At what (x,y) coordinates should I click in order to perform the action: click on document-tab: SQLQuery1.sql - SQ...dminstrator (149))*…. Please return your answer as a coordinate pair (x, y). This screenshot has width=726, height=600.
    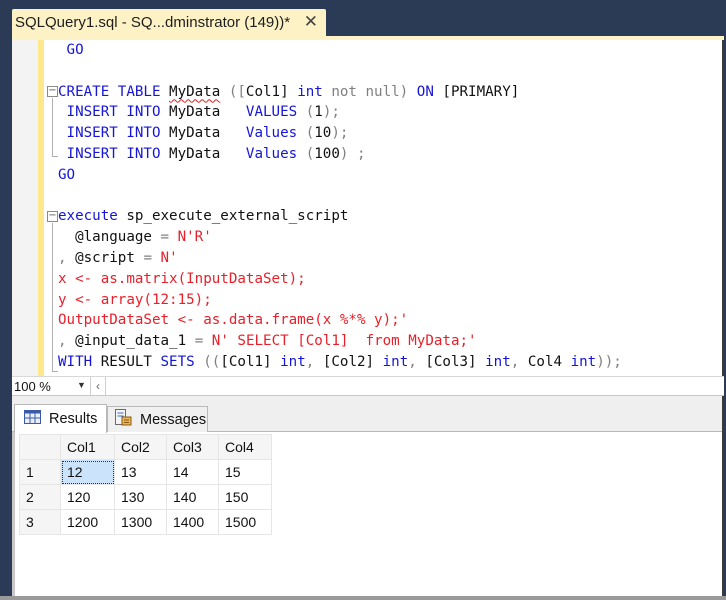
    Looking at the image, I should click on (169, 22).